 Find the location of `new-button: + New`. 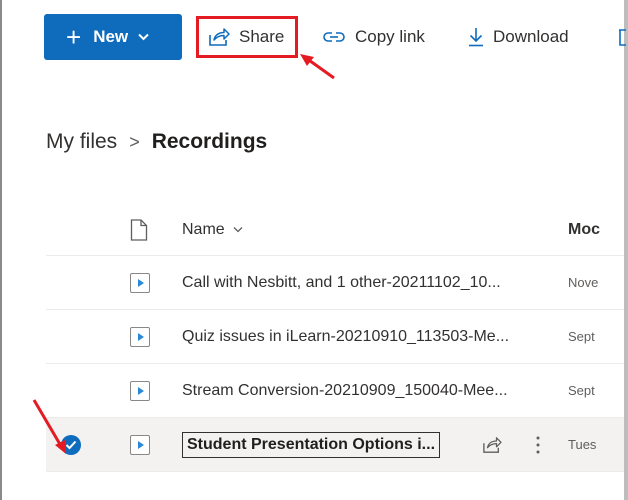

new-button: + New is located at coordinates (113, 37).